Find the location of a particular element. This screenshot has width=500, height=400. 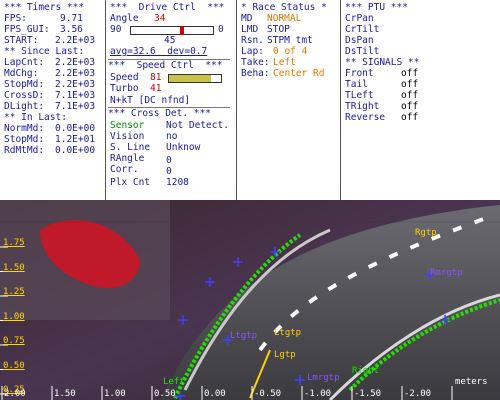

race-beha-label: Beha: is located at coordinates (255, 73).